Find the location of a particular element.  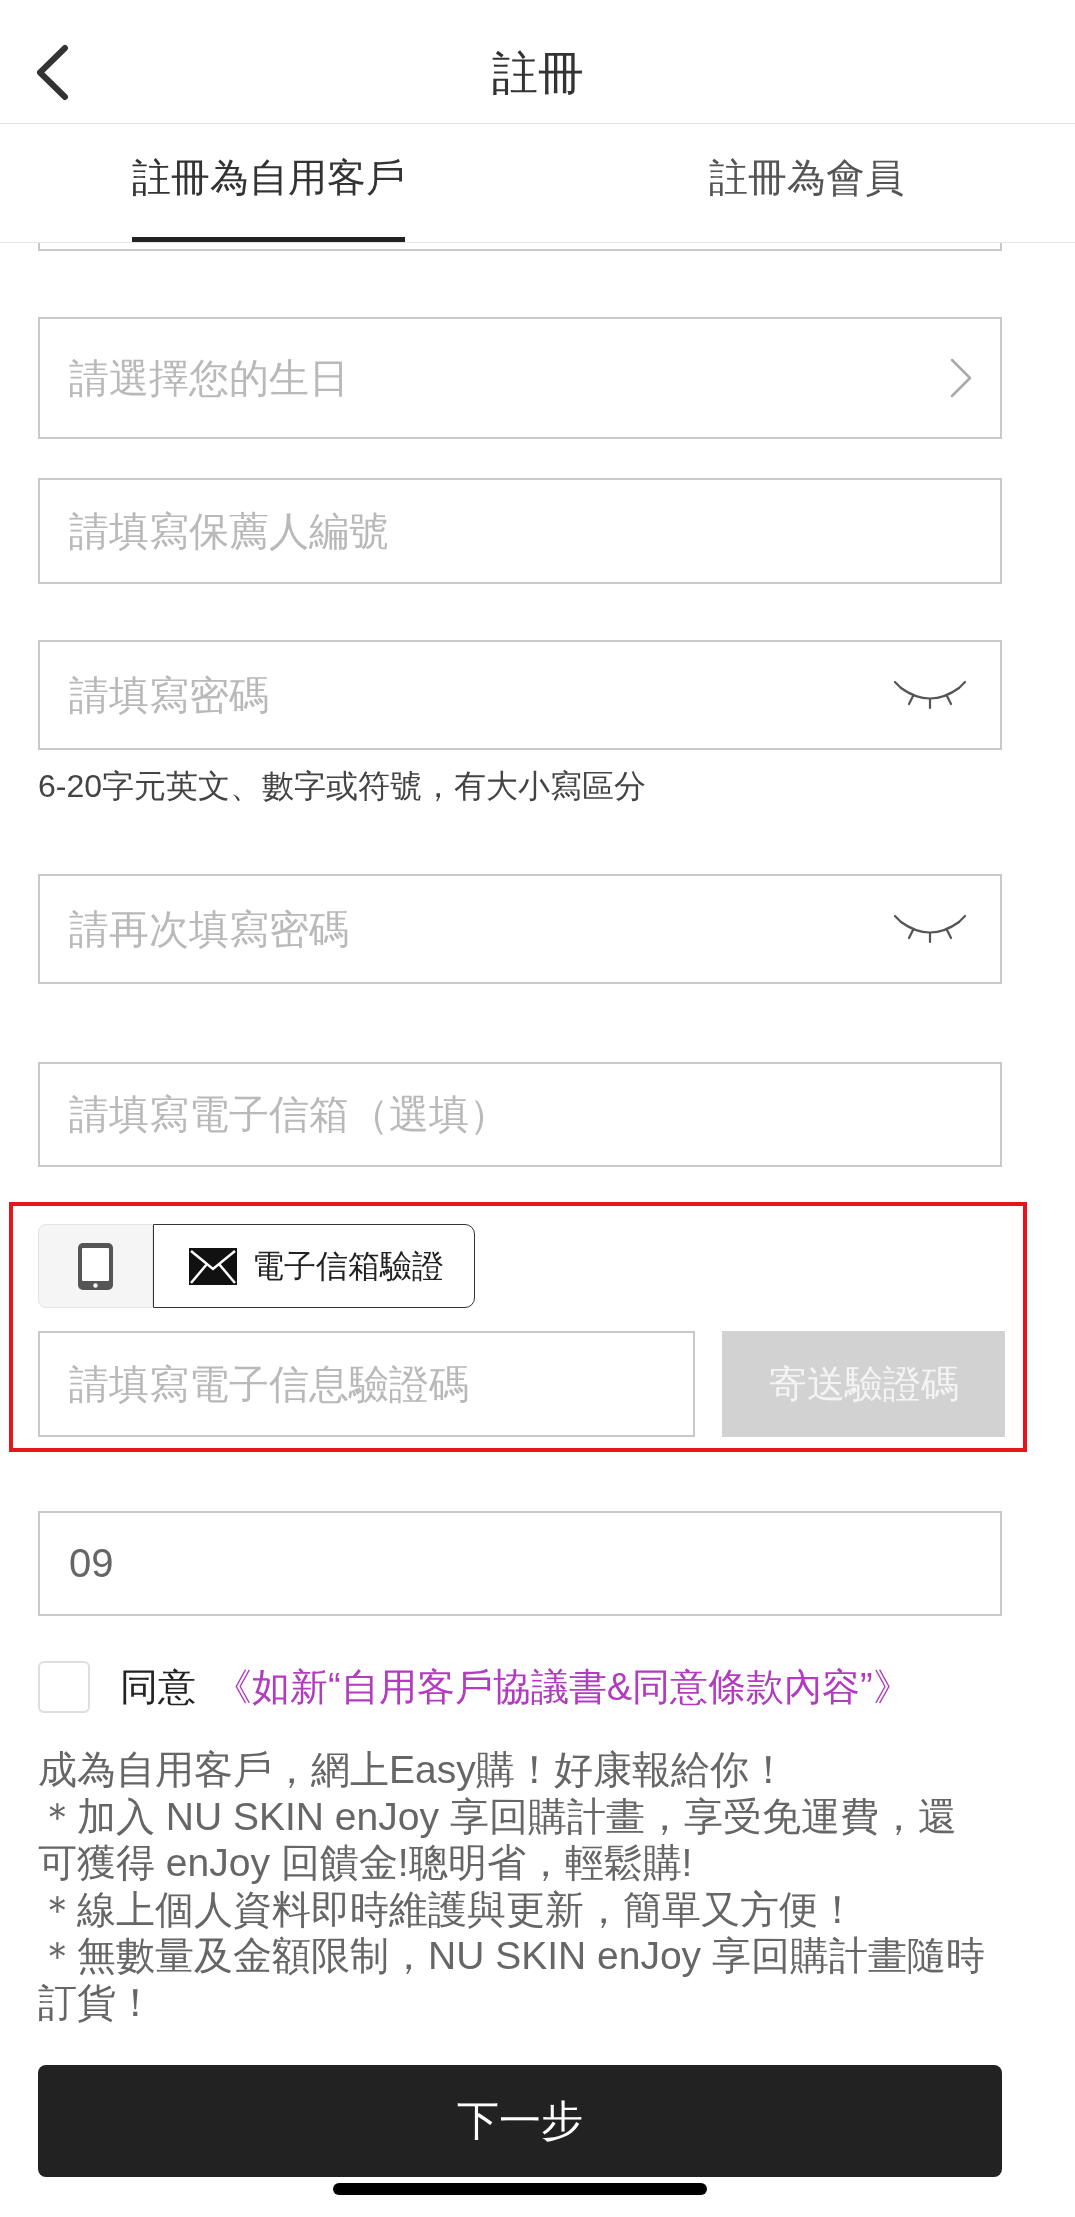

page-title: 註冊 is located at coordinates (537, 73).